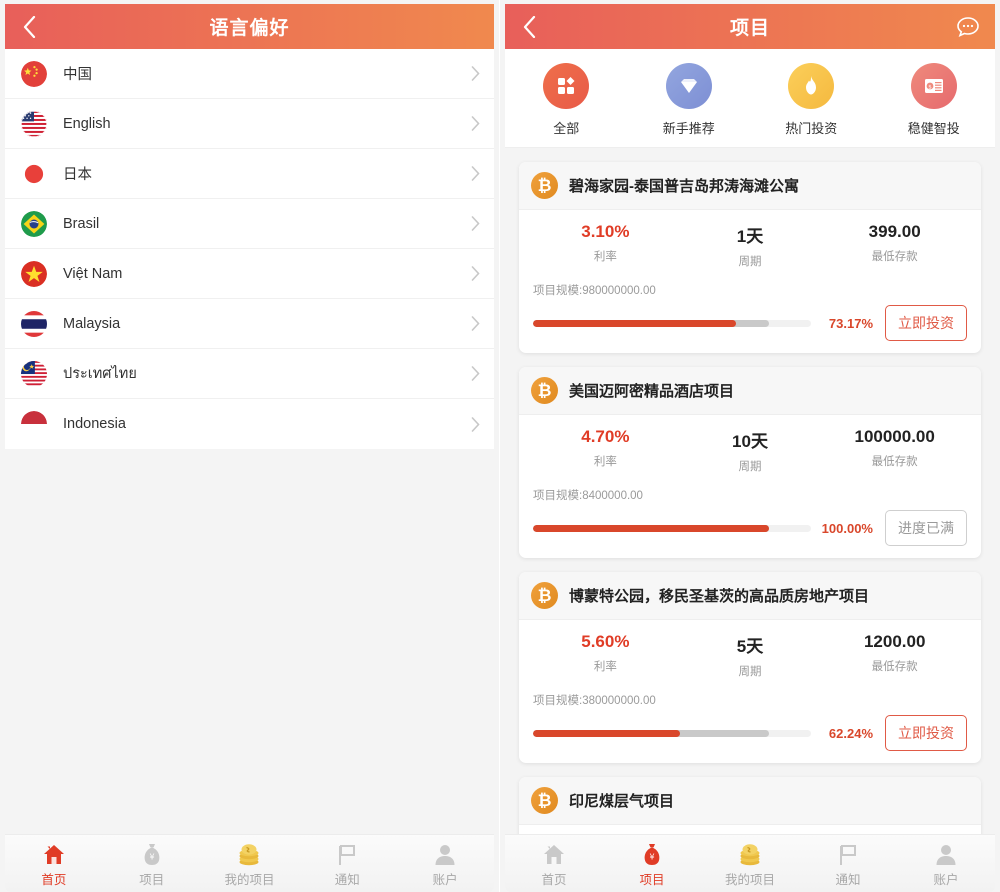 This screenshot has width=1000, height=892. I want to click on moneybag-icon: ¥, so click(652, 853).